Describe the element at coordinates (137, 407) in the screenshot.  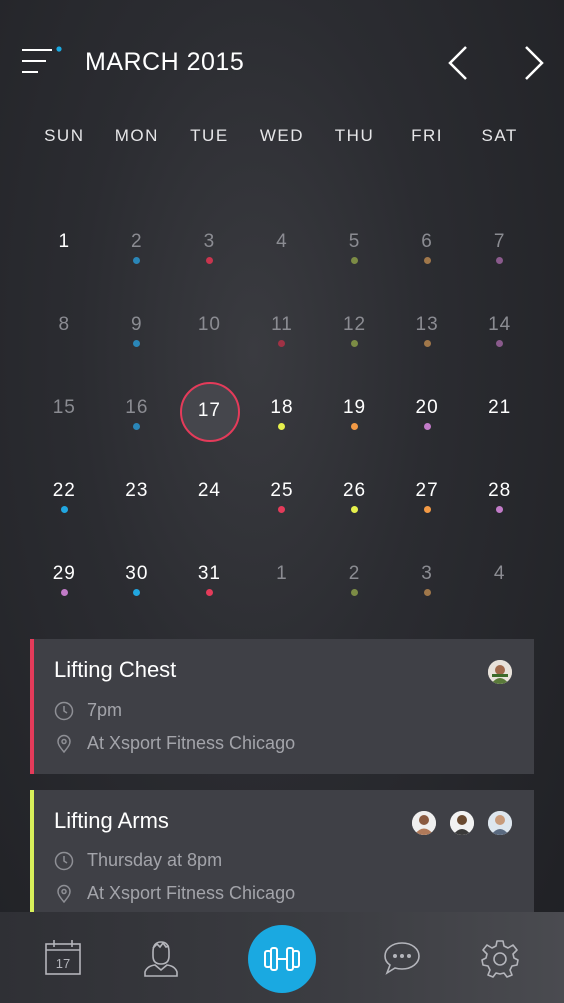
I see `calendar-day: 16` at that location.